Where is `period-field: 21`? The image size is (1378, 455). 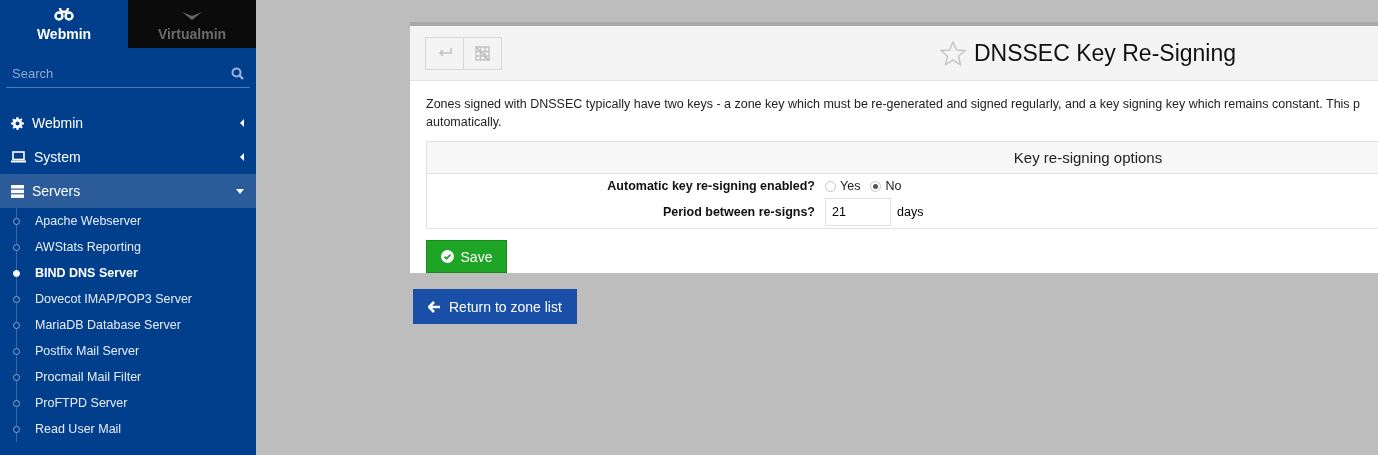 period-field: 21 is located at coordinates (858, 212).